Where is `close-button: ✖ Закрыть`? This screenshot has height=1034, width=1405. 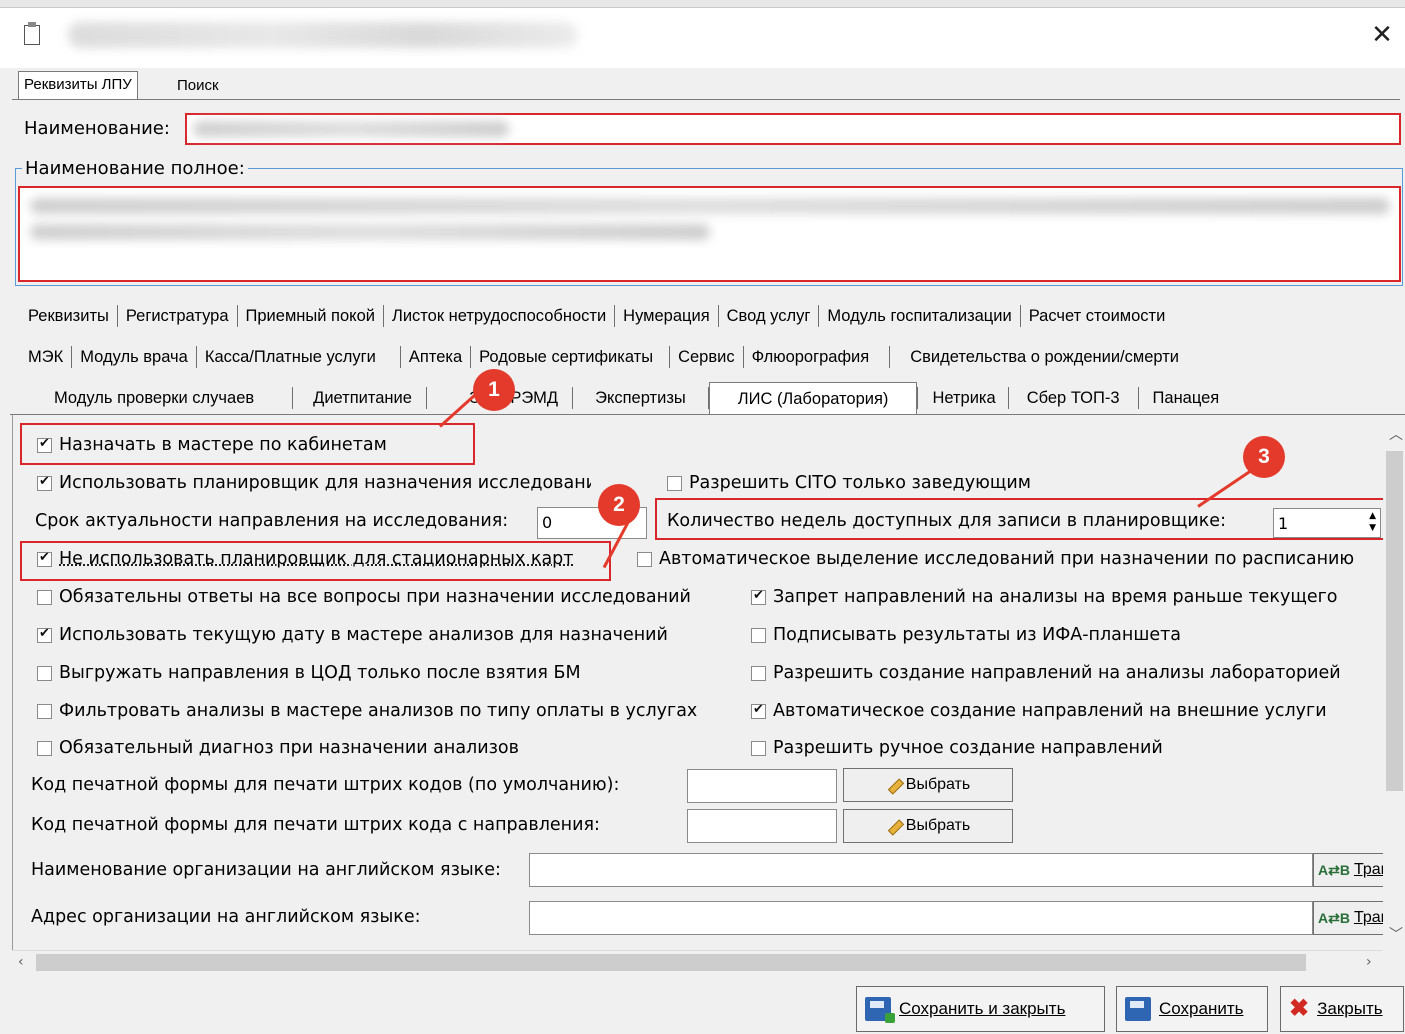
close-button: ✖ Закрыть is located at coordinates (1342, 1009).